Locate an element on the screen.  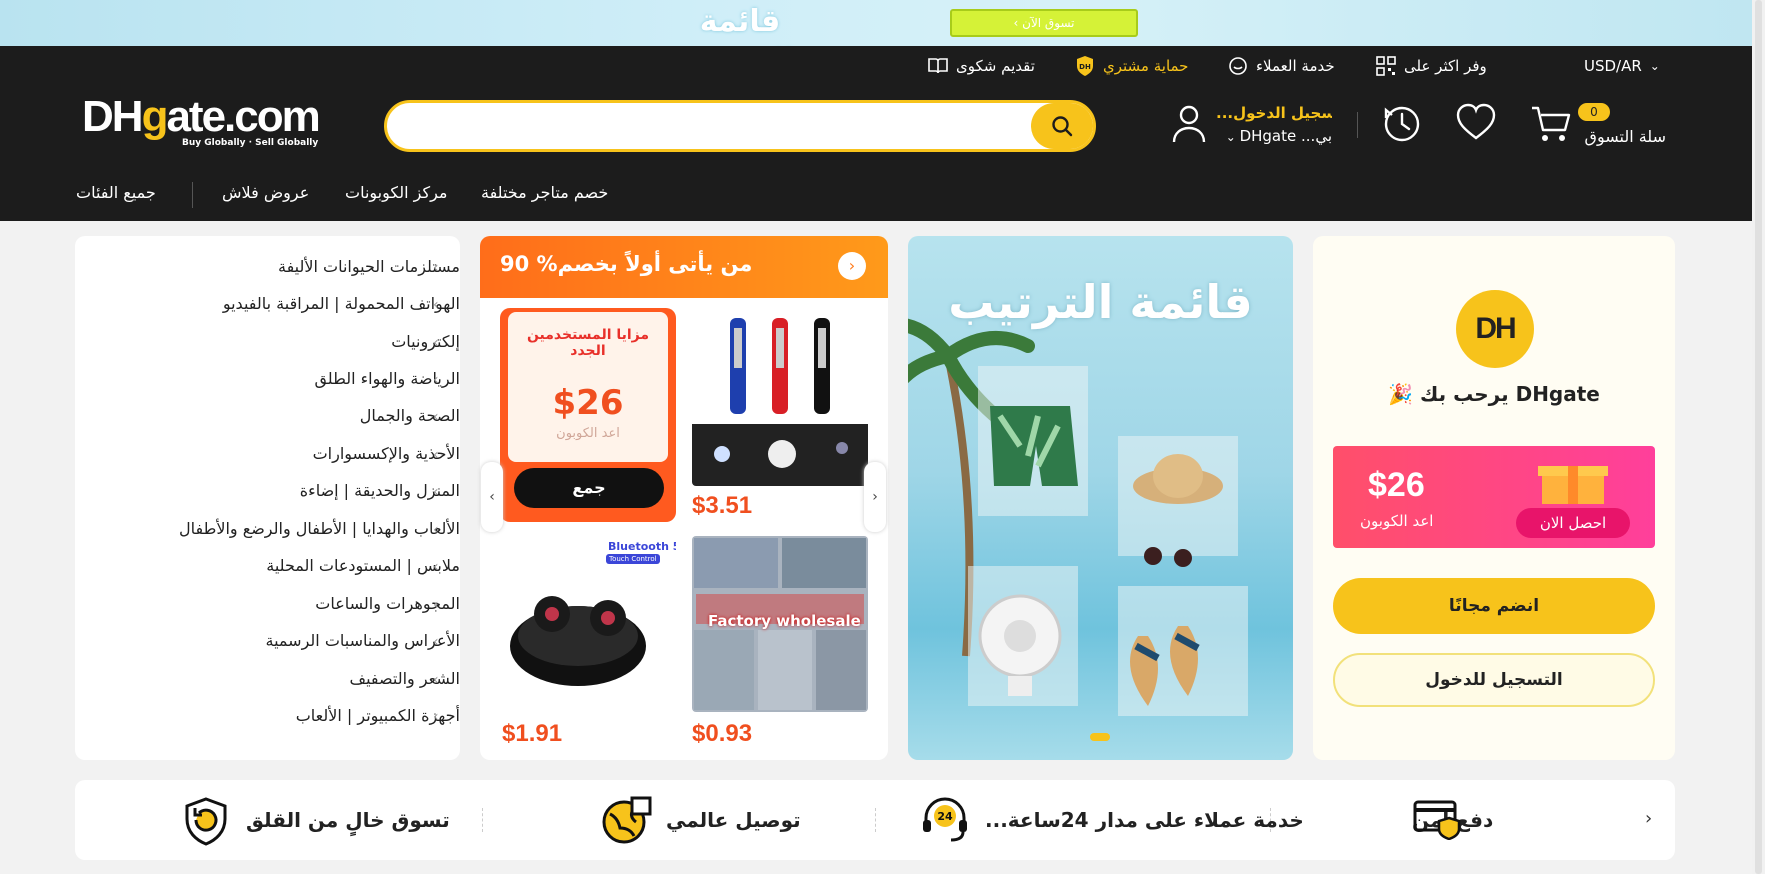
nav-divider is located at coordinates (192, 195).